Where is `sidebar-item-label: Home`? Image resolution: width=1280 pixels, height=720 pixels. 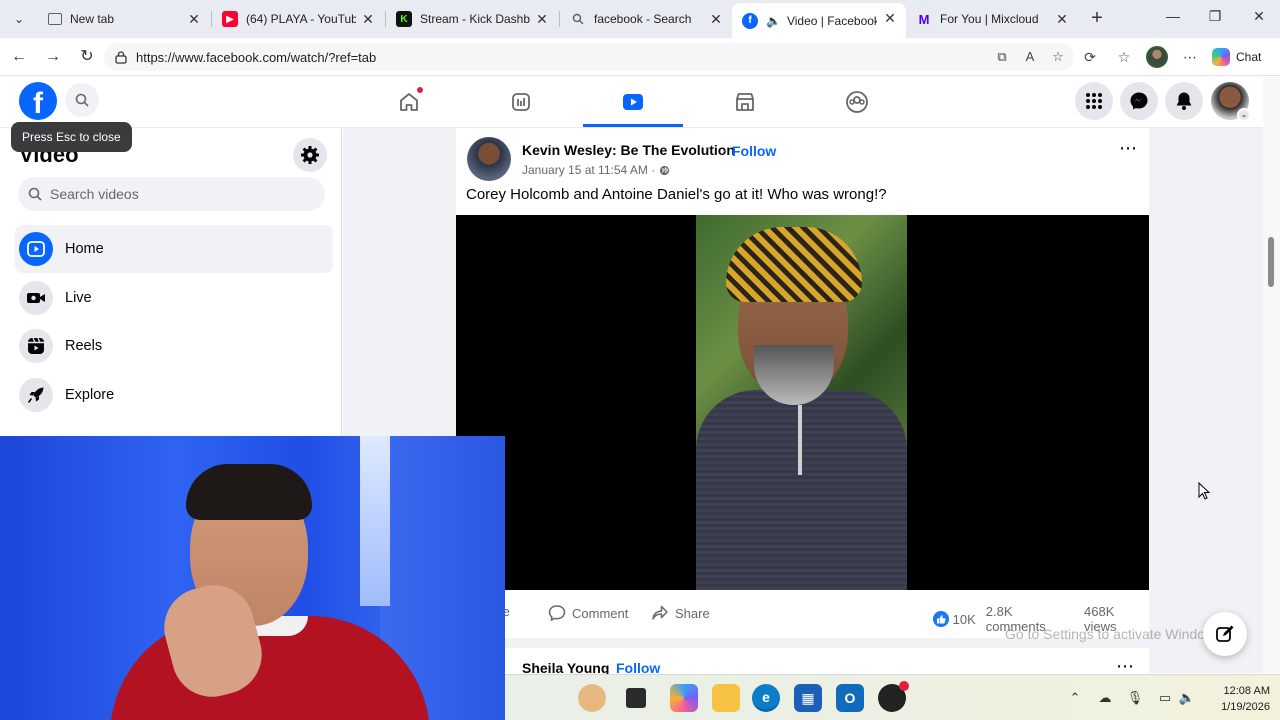
sidebar-item-label: Home is located at coordinates (84, 249).